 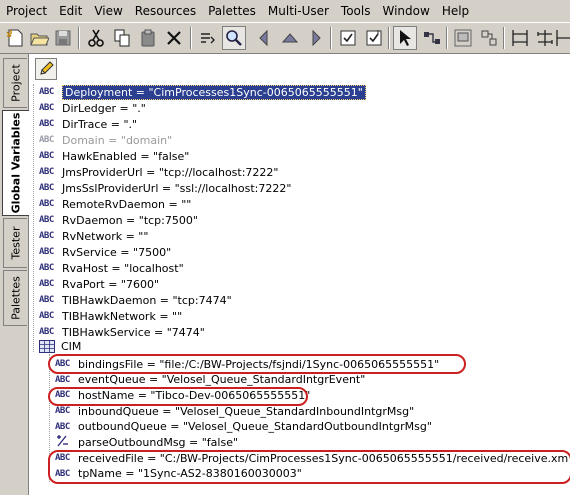 What do you see at coordinates (208, 38) in the screenshot?
I see `find-icon` at bounding box center [208, 38].